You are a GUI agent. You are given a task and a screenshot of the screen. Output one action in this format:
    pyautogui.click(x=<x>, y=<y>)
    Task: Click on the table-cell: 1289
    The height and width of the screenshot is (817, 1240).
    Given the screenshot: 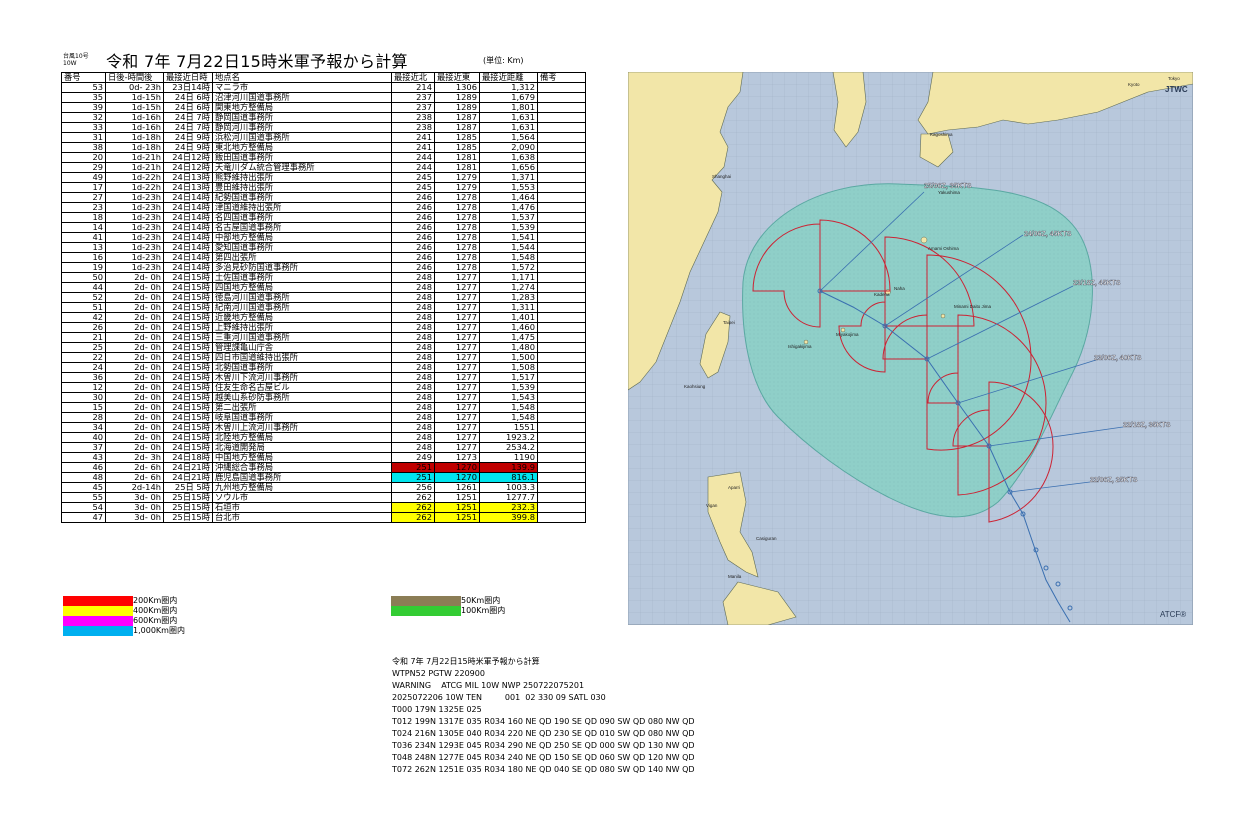 What is the action you would take?
    pyautogui.click(x=457, y=97)
    